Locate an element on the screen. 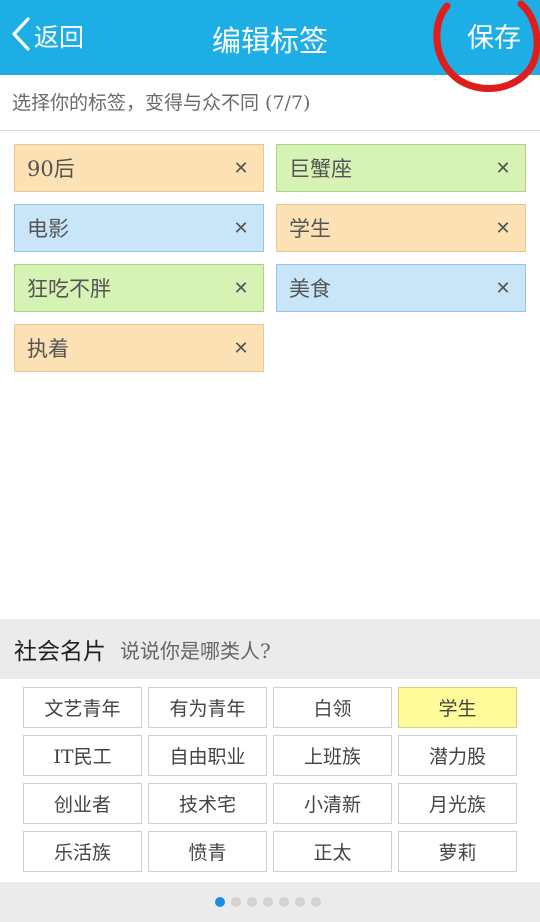 Image resolution: width=540 pixels, height=922 pixels. social-chip: 正太 is located at coordinates (332, 851).